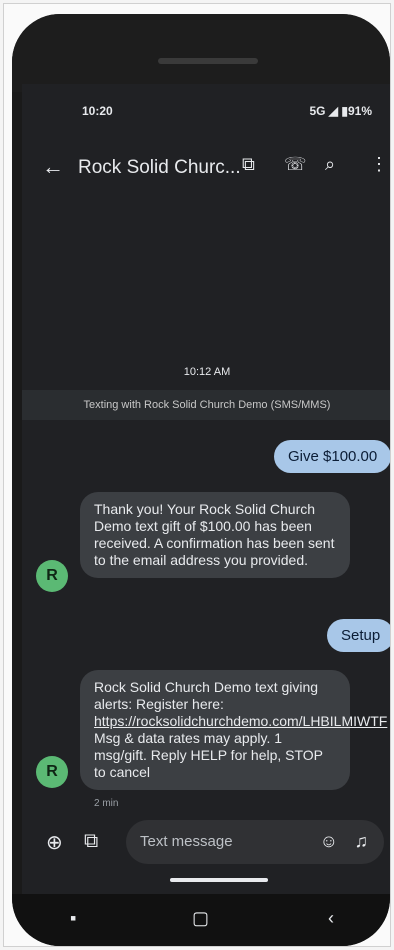  I want to click on message-bubble-outgoing: Give $100.00, so click(332, 456).